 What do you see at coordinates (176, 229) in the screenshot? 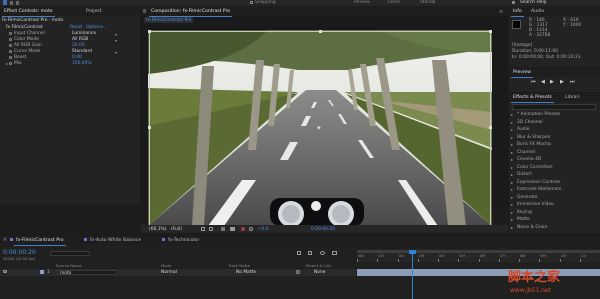
I see `resolution-dropdown: (Full)` at bounding box center [176, 229].